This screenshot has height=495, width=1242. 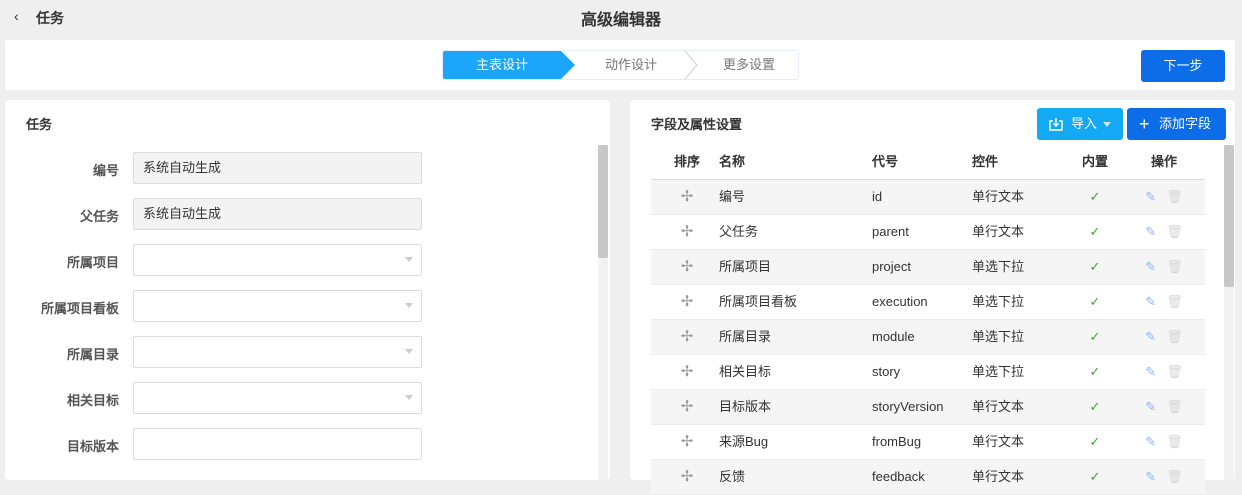 I want to click on form-row: 目标版本, so click(x=300, y=444).